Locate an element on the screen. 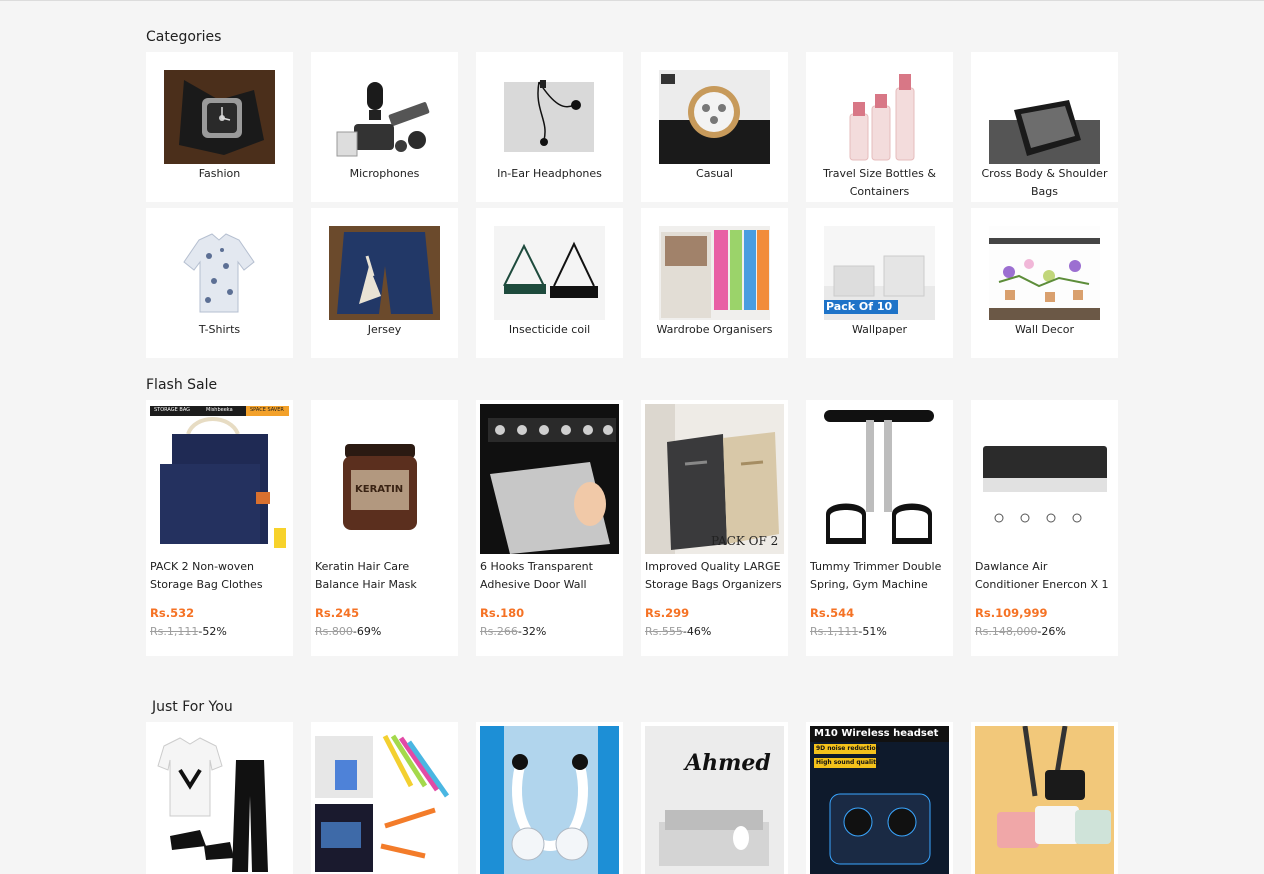 This screenshot has height=874, width=1264. usb-lights-image is located at coordinates (384, 800).